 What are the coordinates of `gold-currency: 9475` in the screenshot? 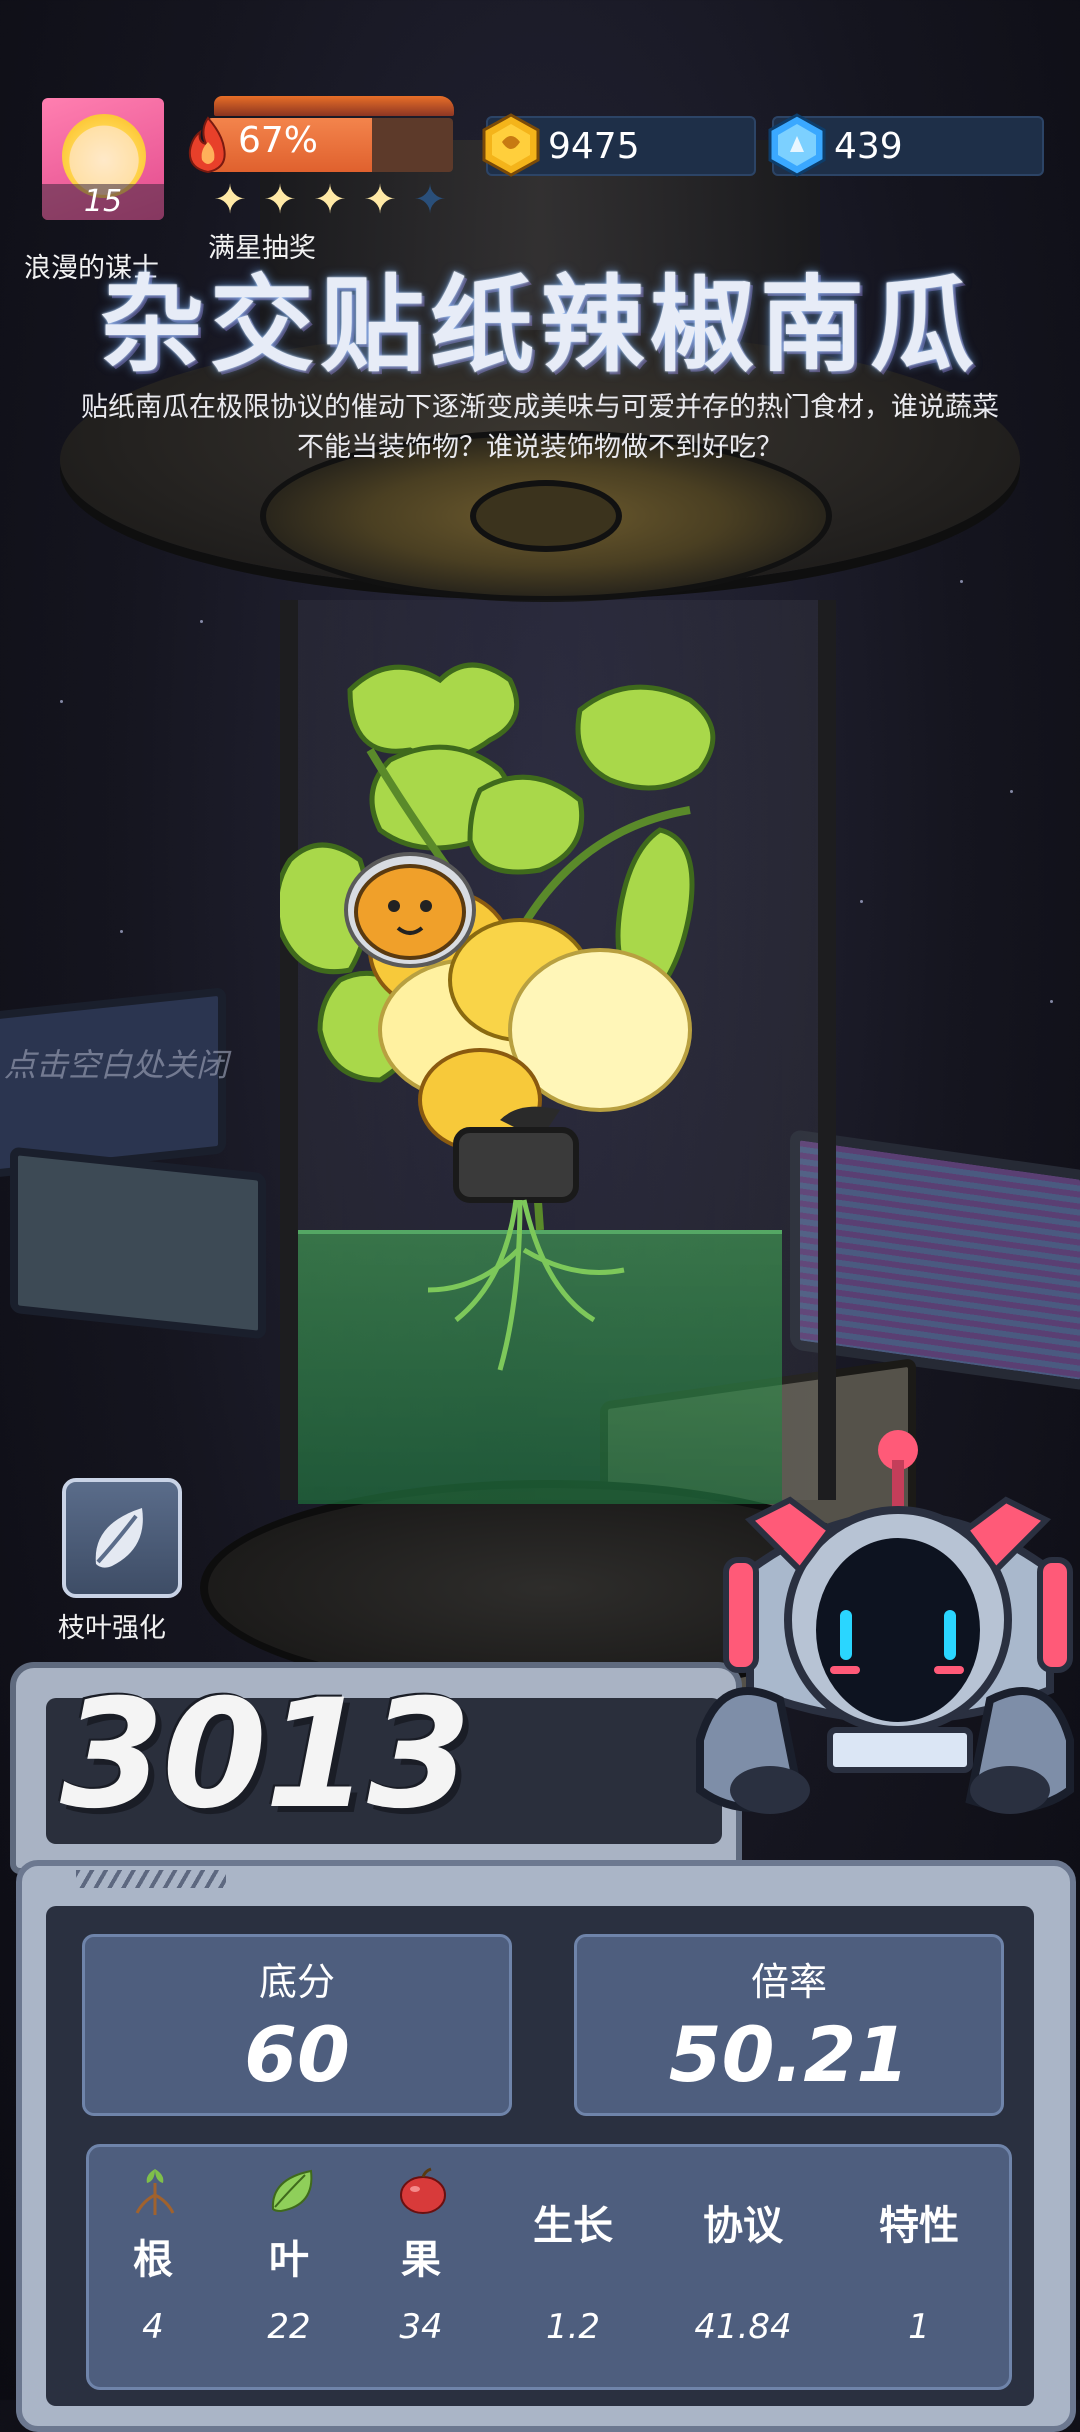 It's located at (619, 145).